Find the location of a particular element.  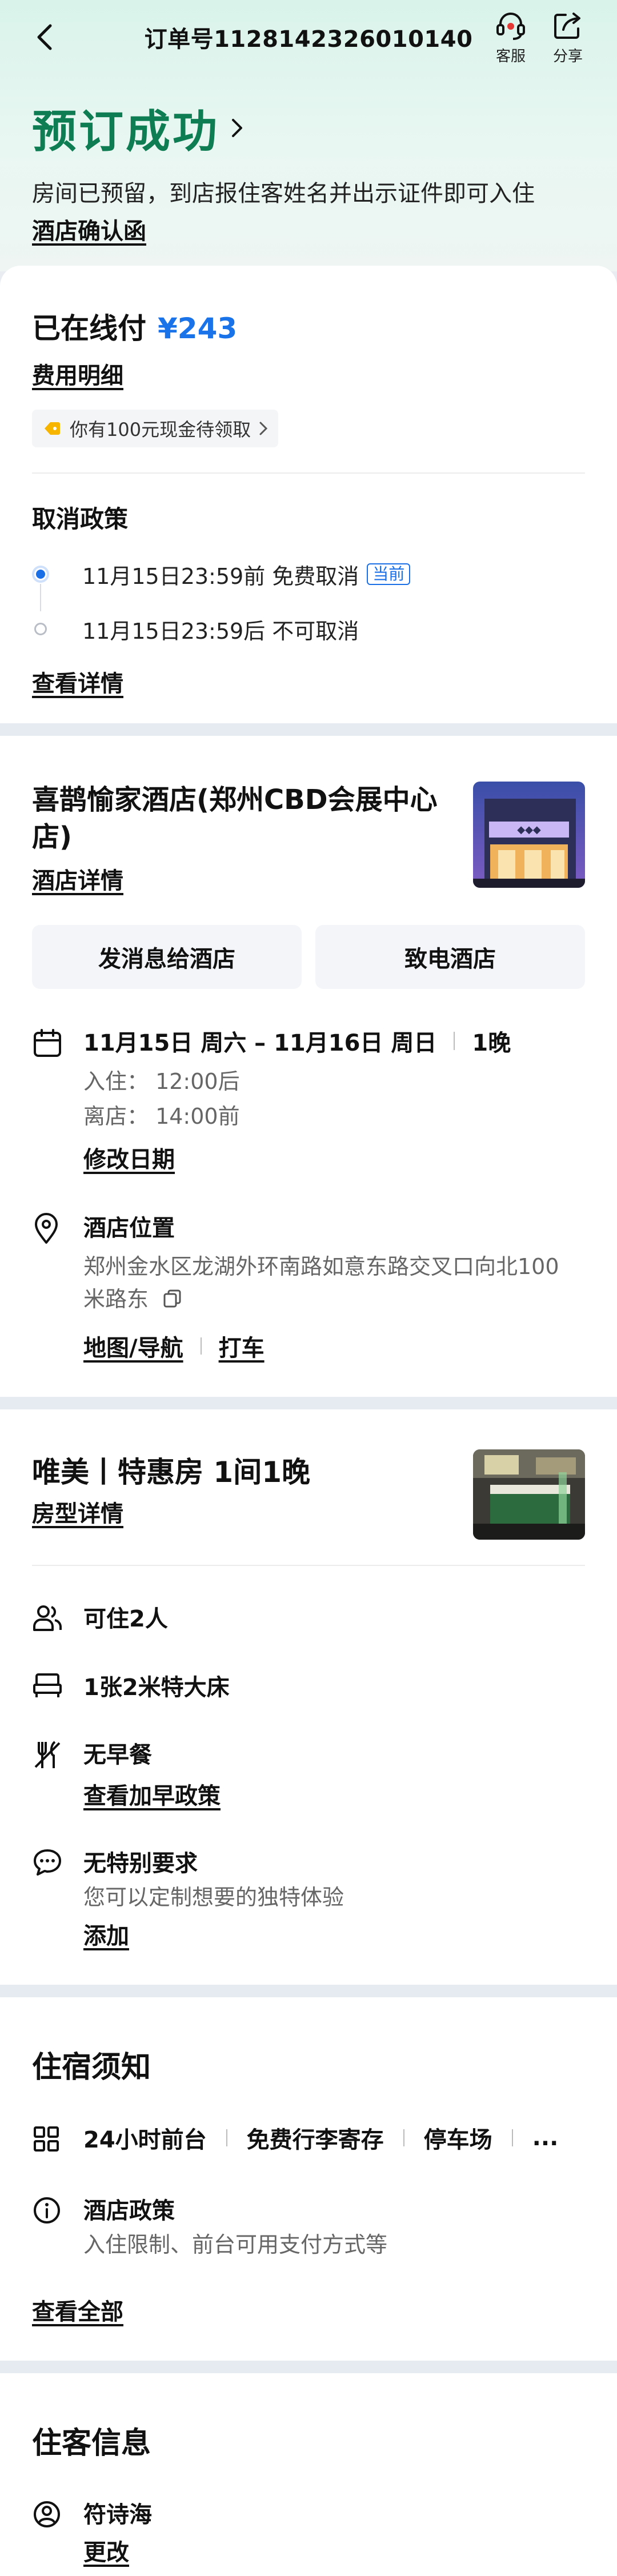

modify-date-link: 修改日期 is located at coordinates (129, 1157).